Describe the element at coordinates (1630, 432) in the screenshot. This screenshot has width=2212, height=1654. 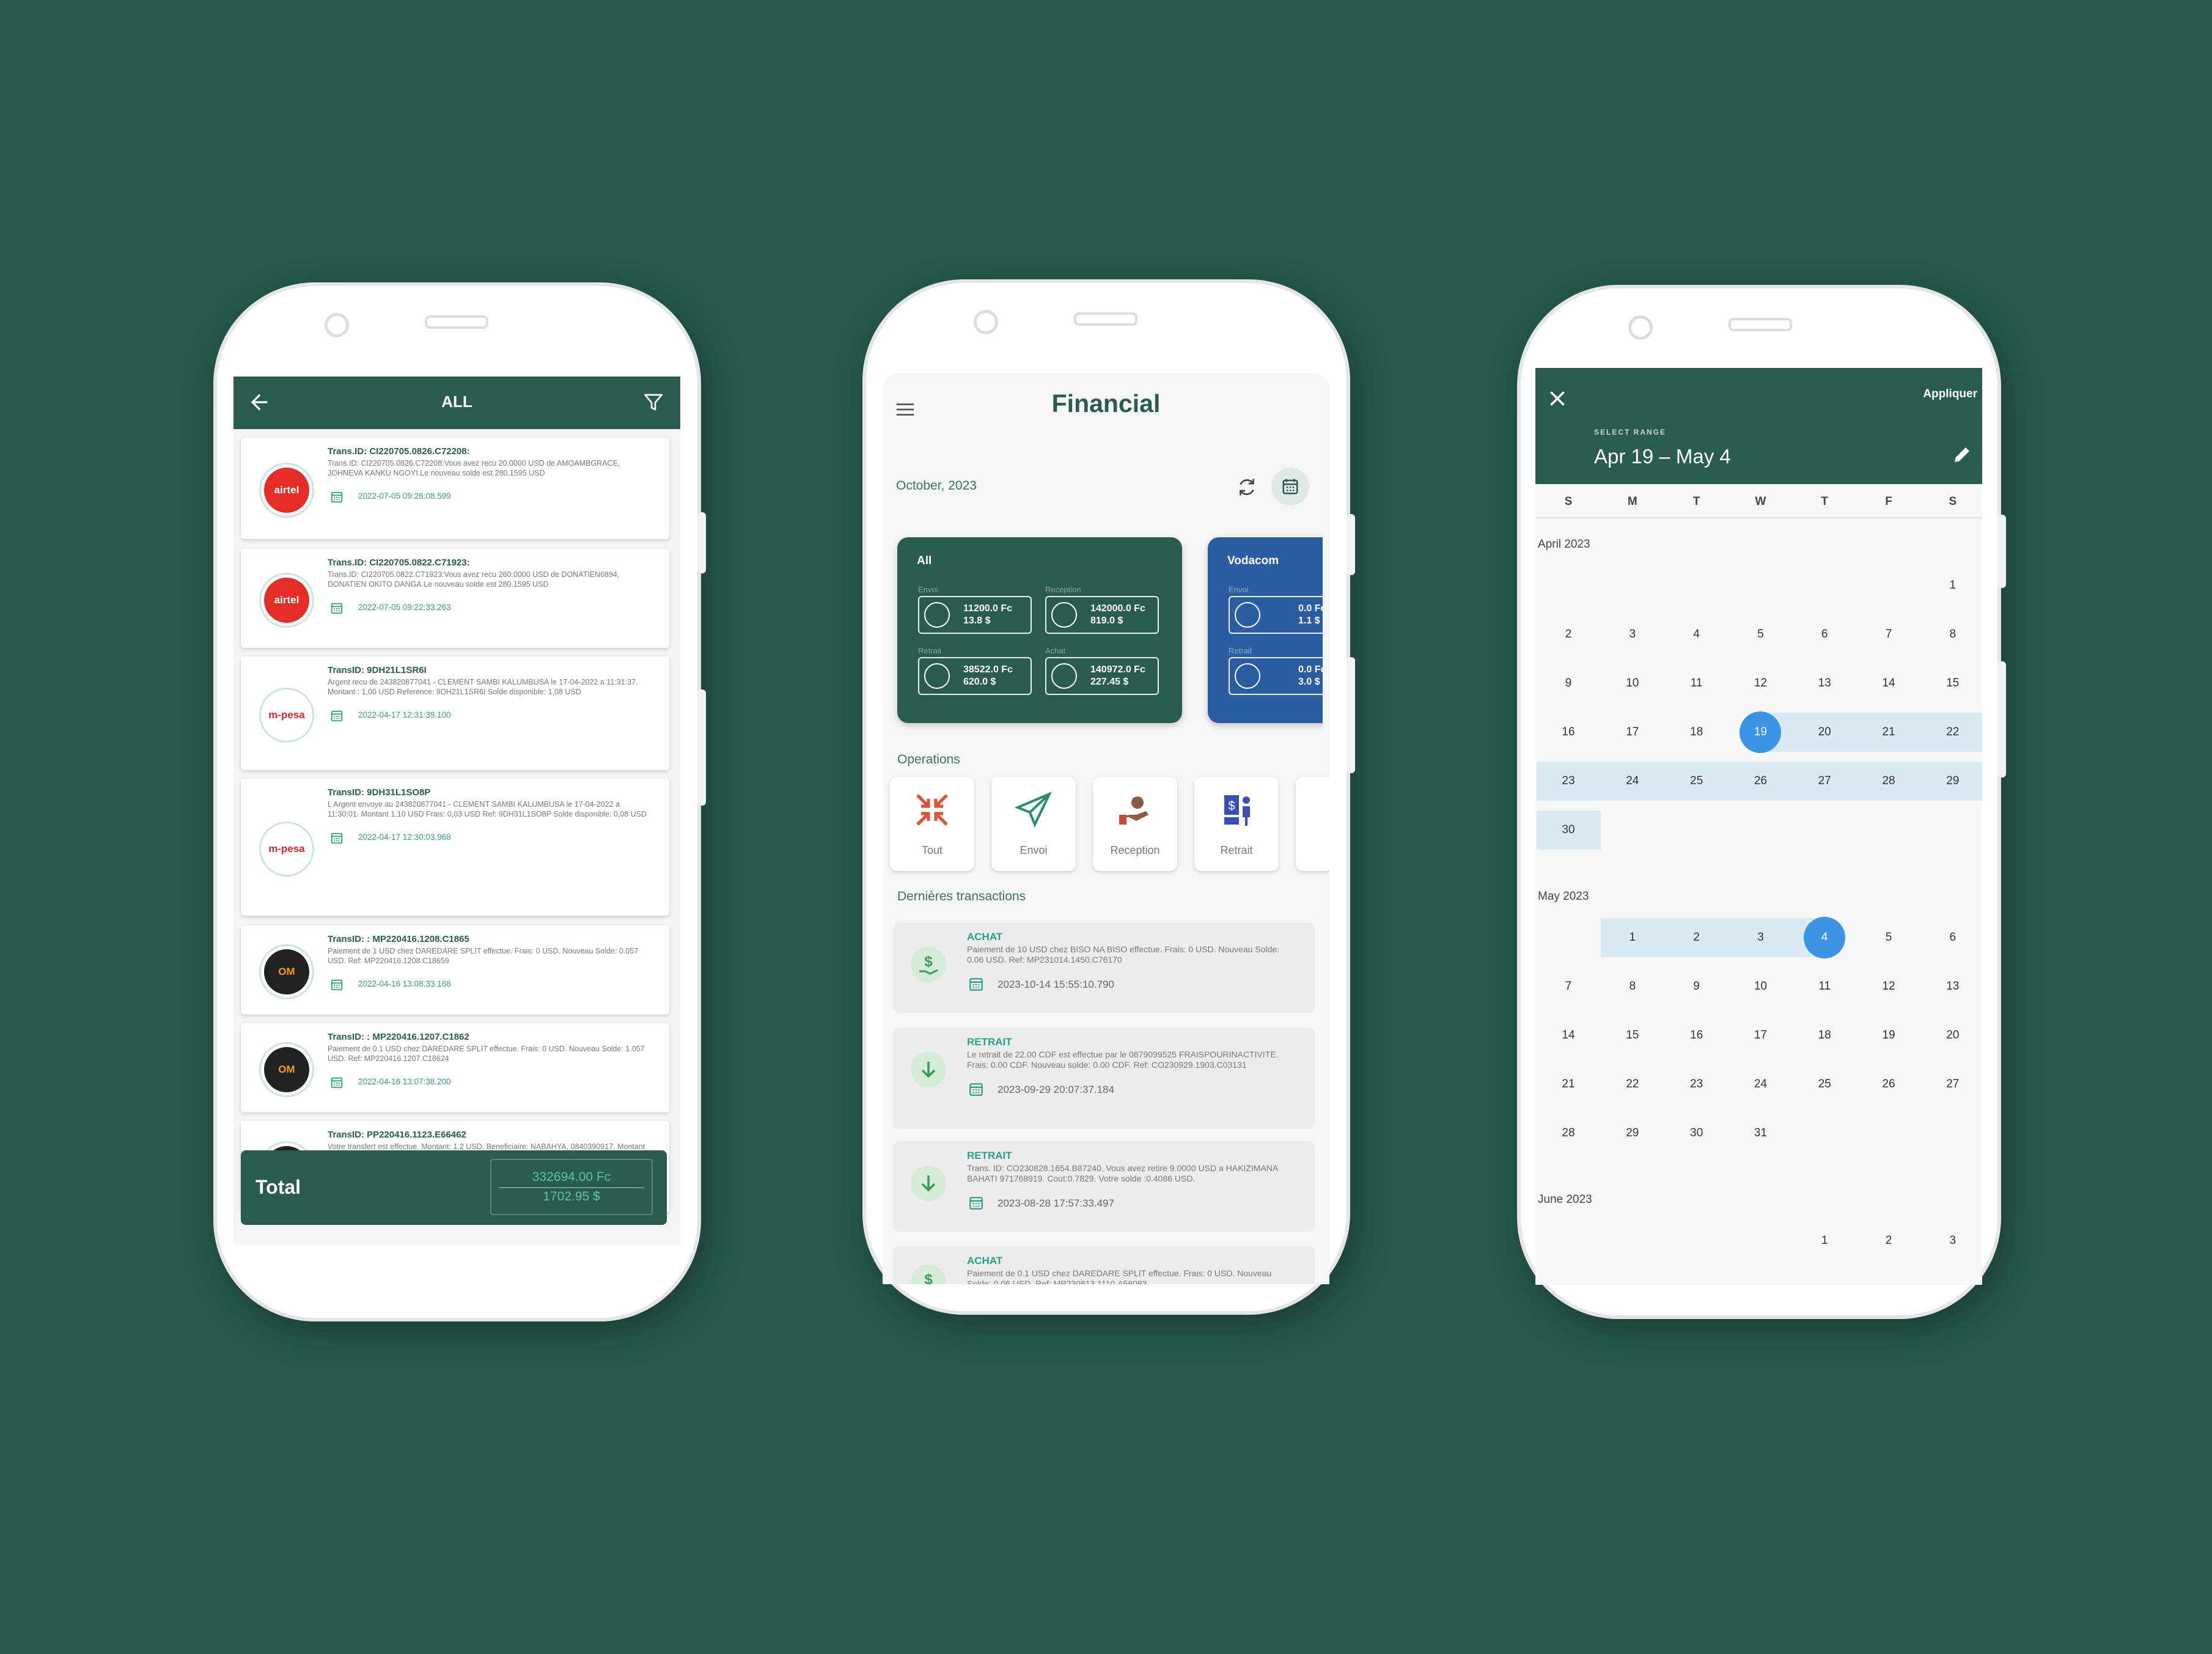
I see `select-range-label: SELECT RANGE` at that location.